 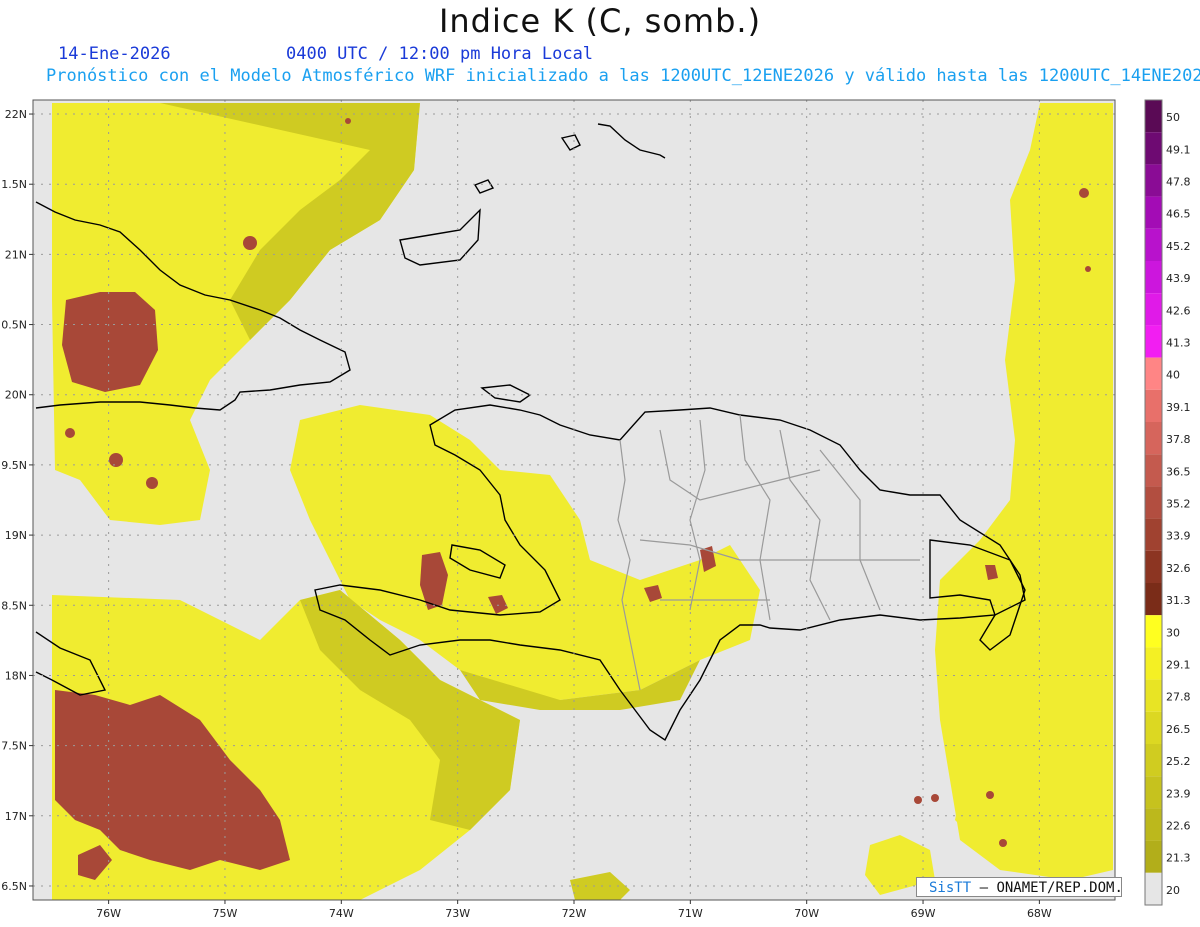 I want to click on colorbar-label: 46.5, so click(x=1178, y=214).